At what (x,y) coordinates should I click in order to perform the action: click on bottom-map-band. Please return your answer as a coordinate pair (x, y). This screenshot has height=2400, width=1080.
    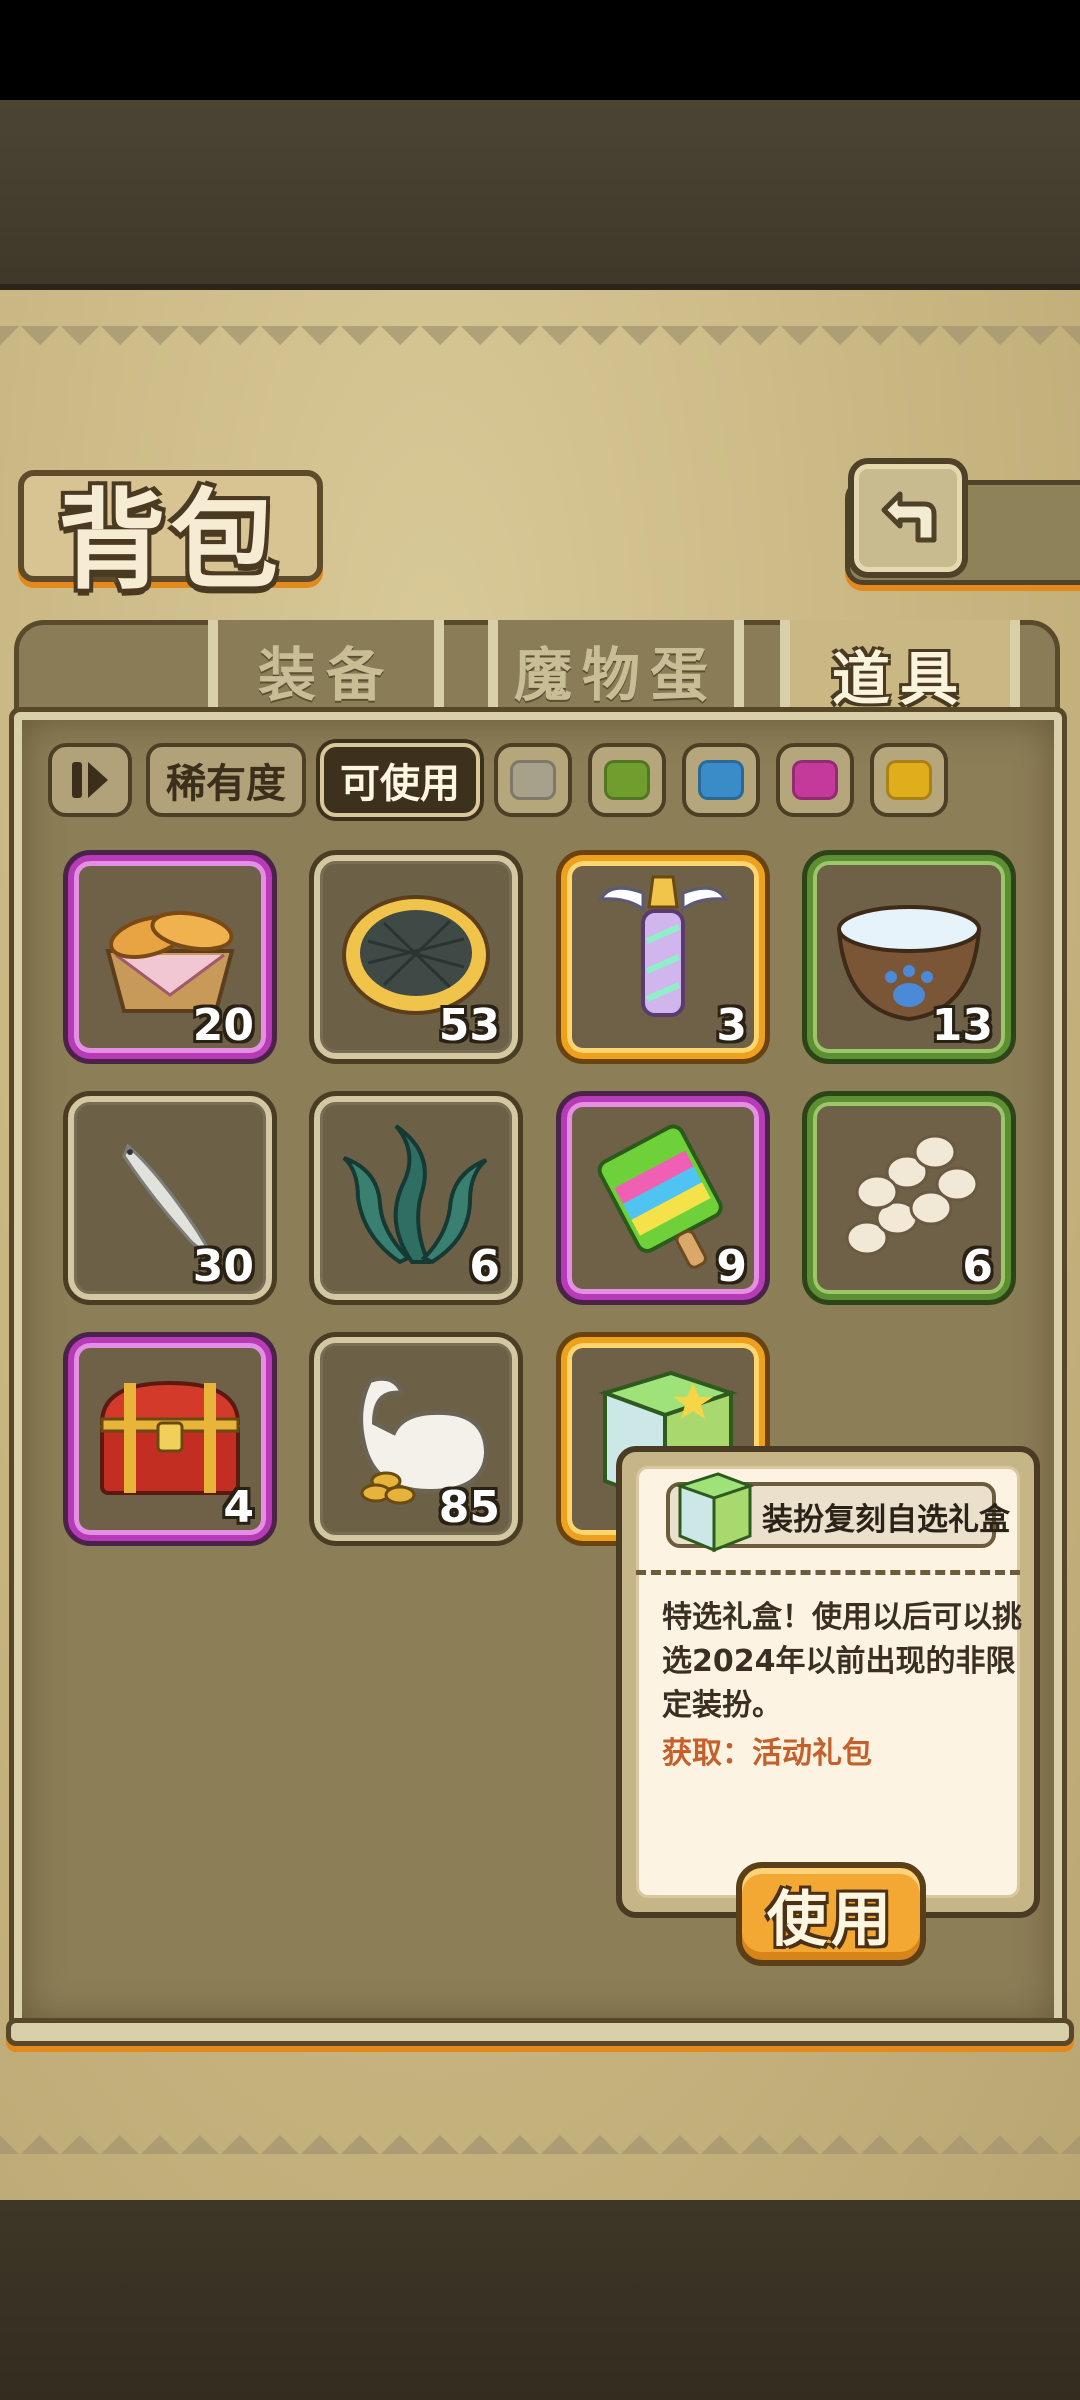
    Looking at the image, I should click on (540, 2300).